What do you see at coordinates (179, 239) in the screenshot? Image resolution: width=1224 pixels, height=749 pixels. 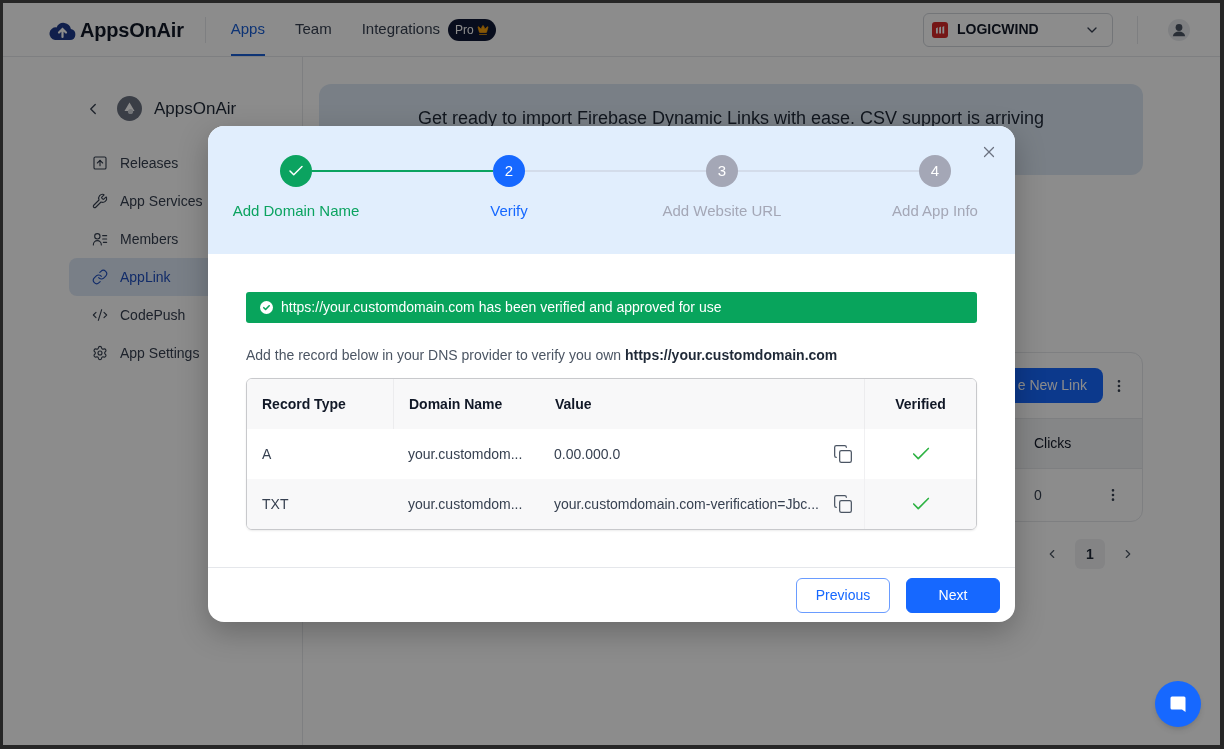 I see `sidebar-item: Members` at bounding box center [179, 239].